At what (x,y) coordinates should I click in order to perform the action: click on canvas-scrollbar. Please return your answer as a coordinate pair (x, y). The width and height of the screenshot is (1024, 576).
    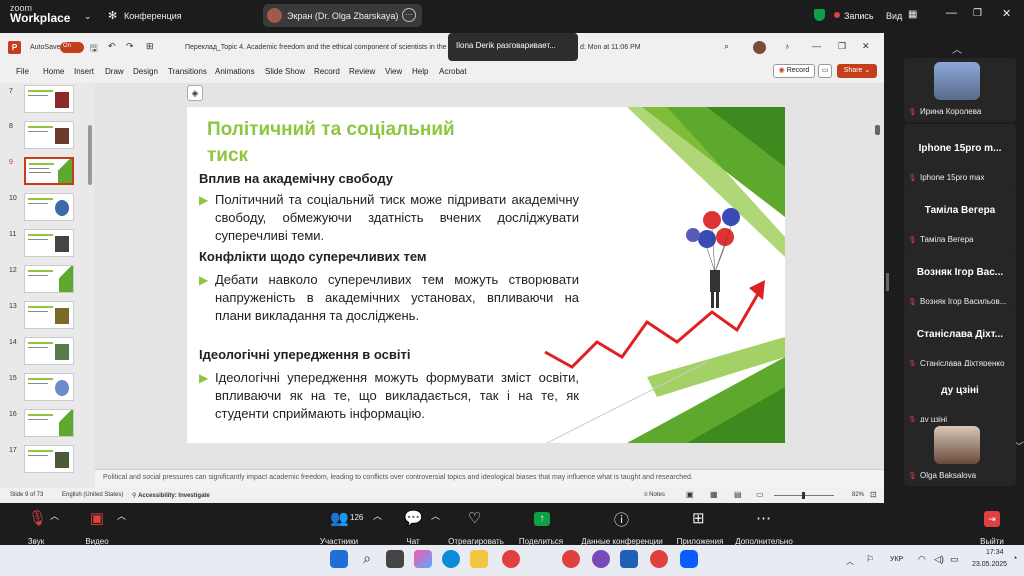
    Looking at the image, I should click on (877, 130).